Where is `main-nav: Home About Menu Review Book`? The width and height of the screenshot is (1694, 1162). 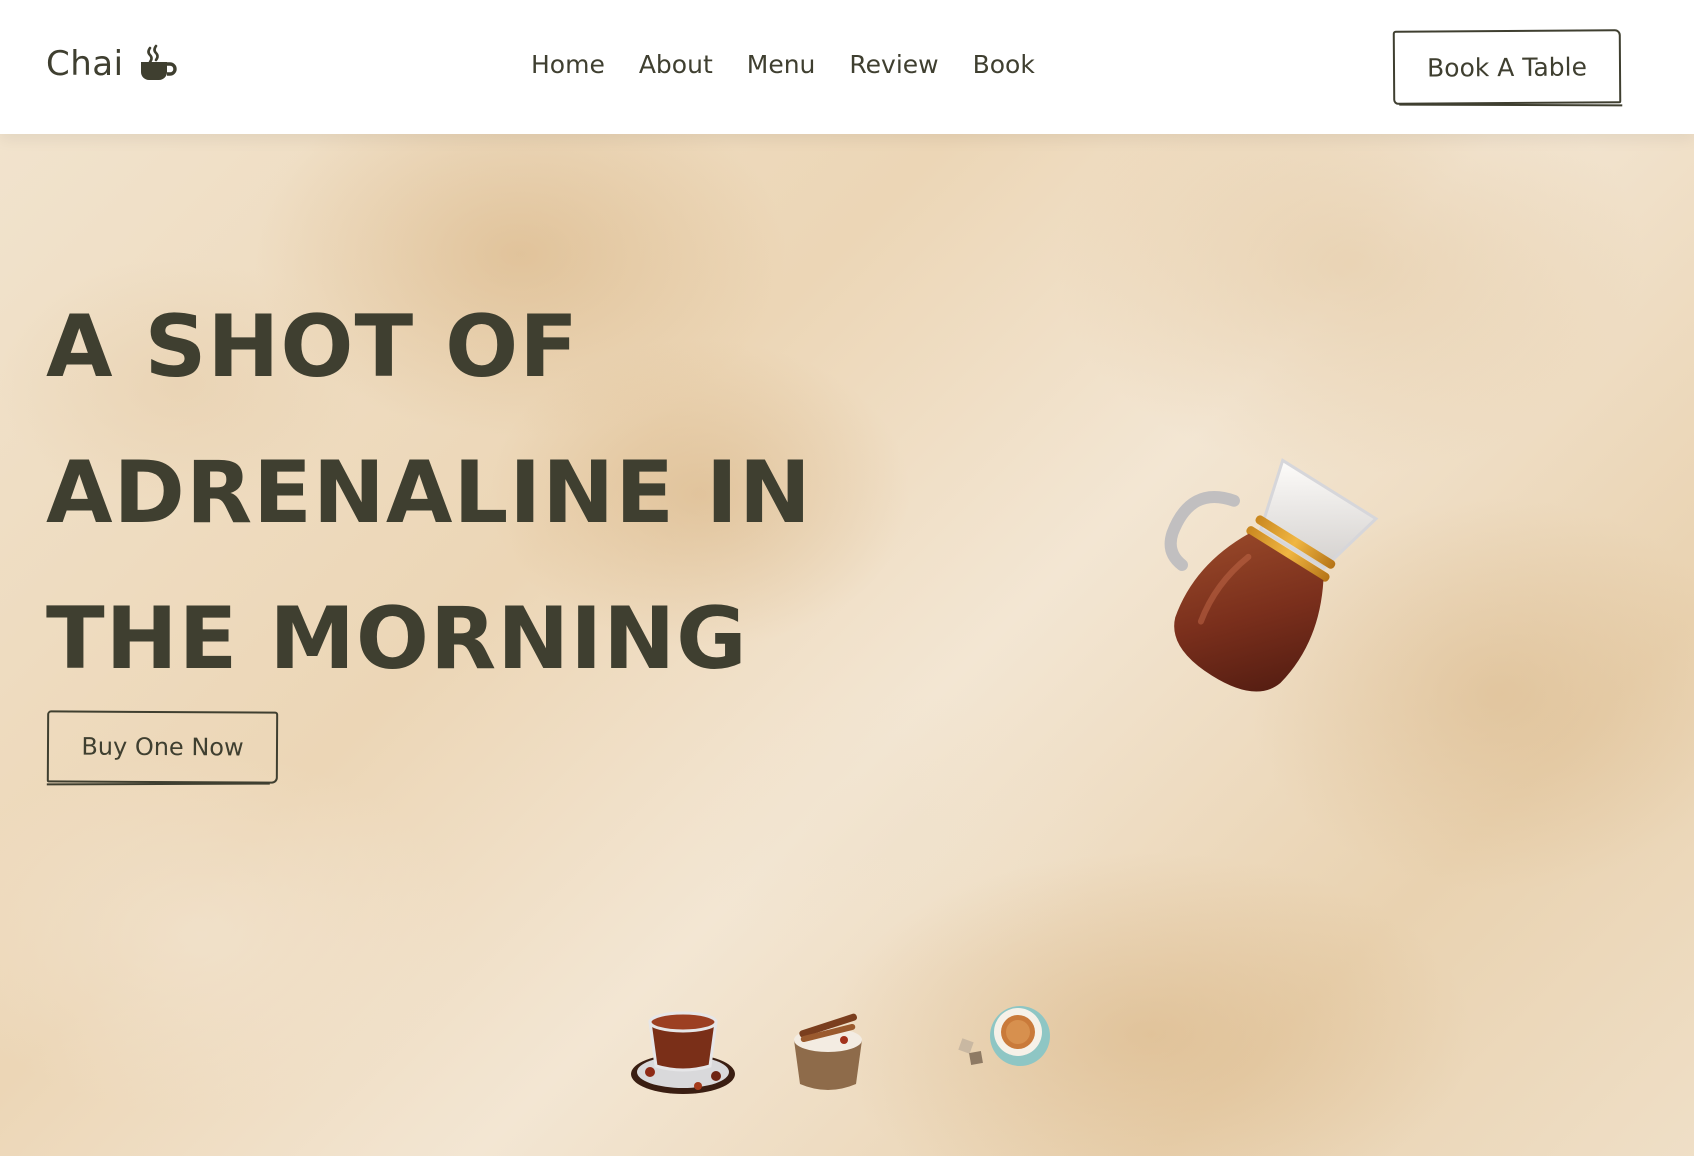 main-nav: Home About Menu Review Book is located at coordinates (783, 64).